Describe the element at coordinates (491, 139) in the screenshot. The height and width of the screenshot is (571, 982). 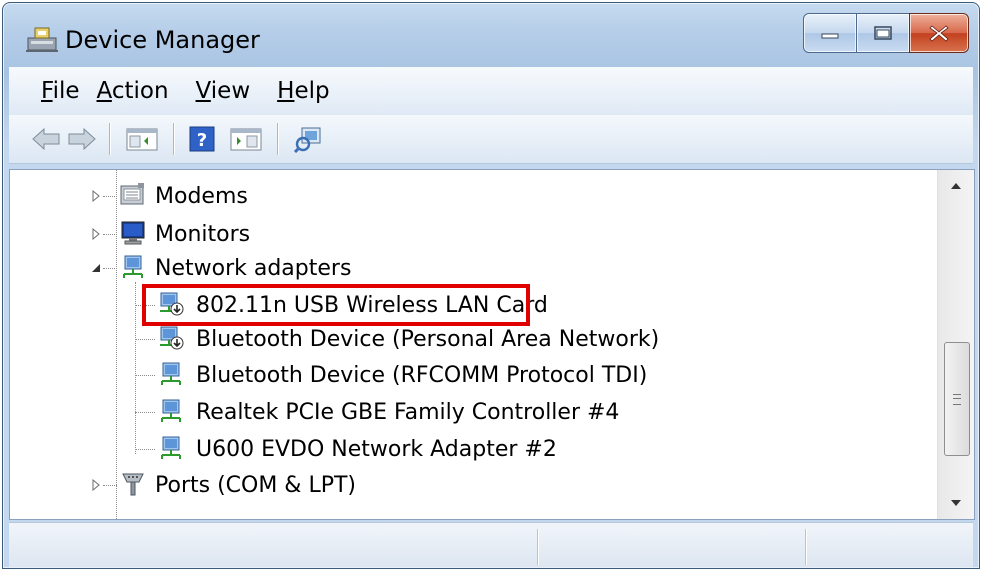
I see `toolbar: ?` at that location.